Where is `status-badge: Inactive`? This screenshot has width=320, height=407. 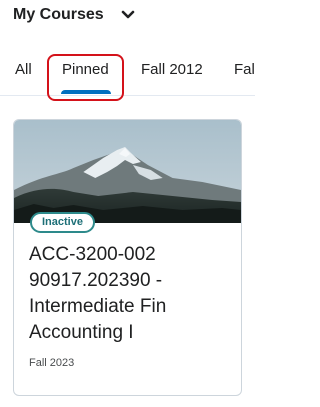 status-badge: Inactive is located at coordinates (62, 222).